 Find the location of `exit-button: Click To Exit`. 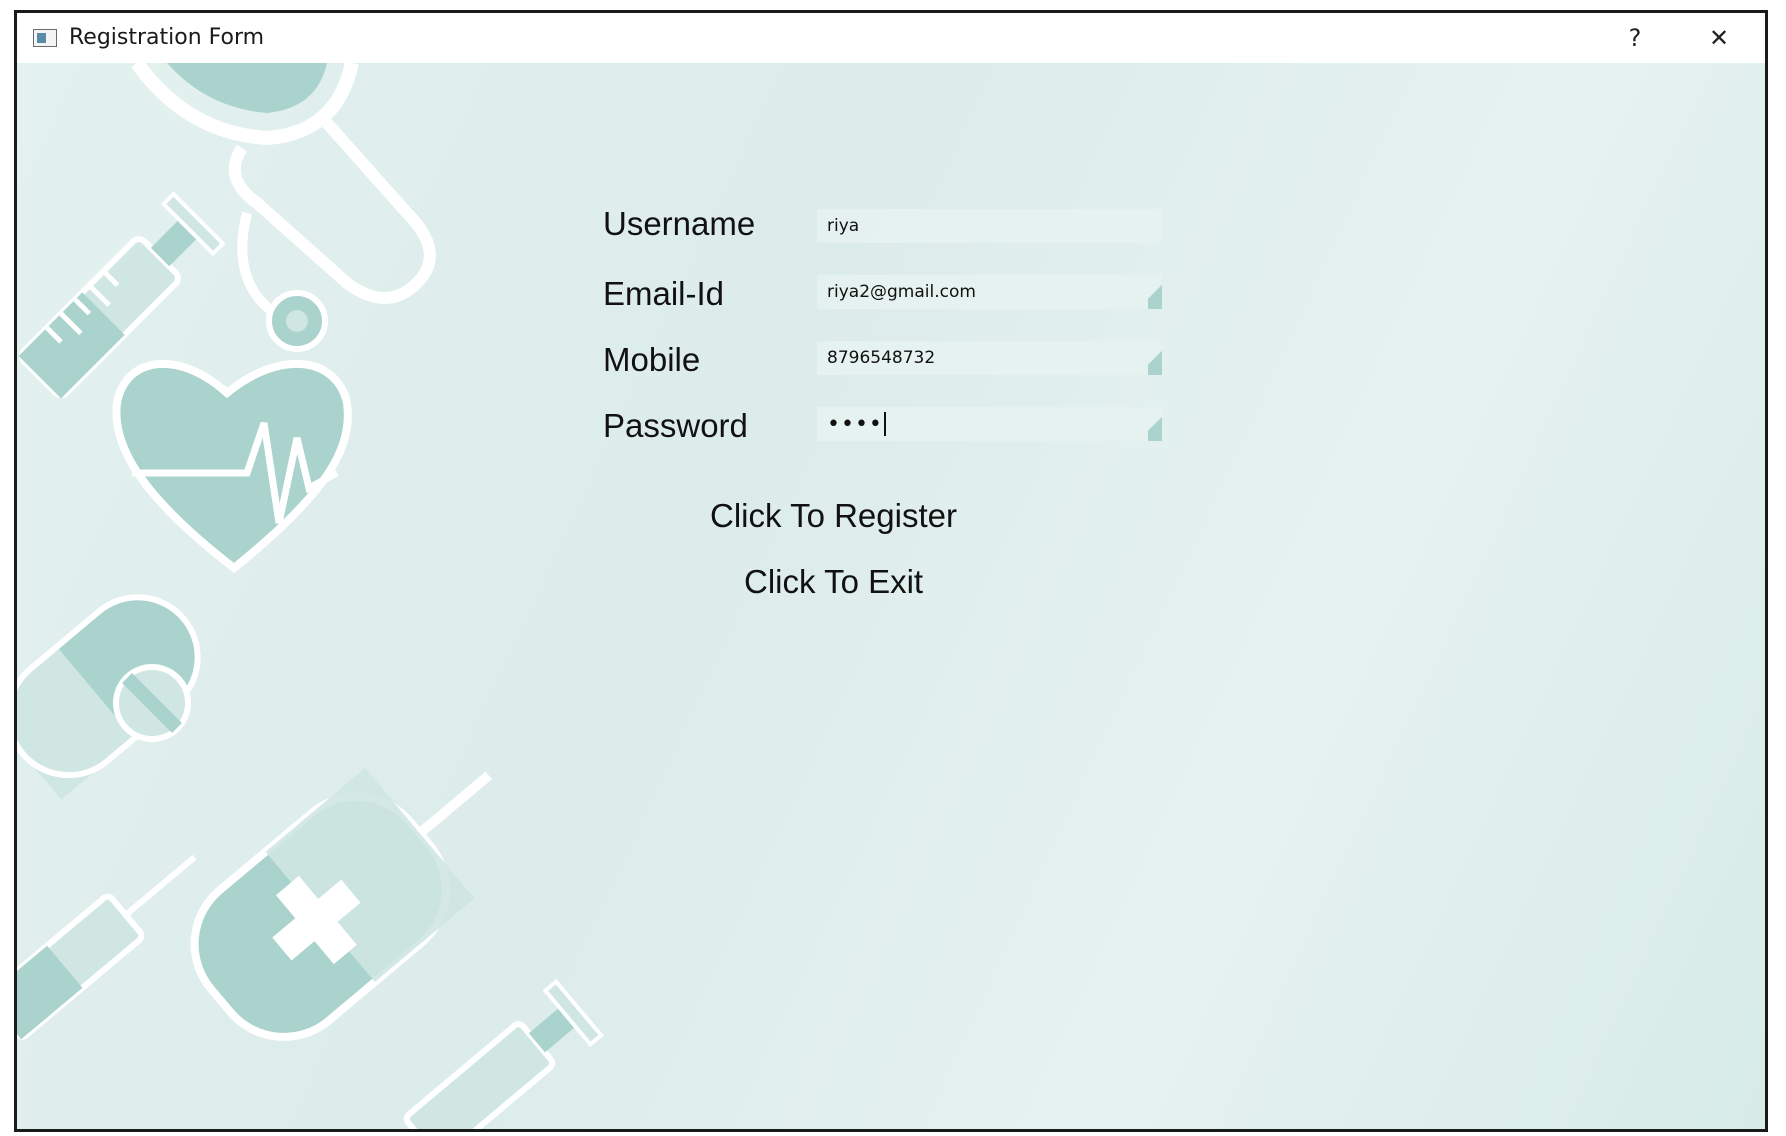

exit-button: Click To Exit is located at coordinates (833, 582).